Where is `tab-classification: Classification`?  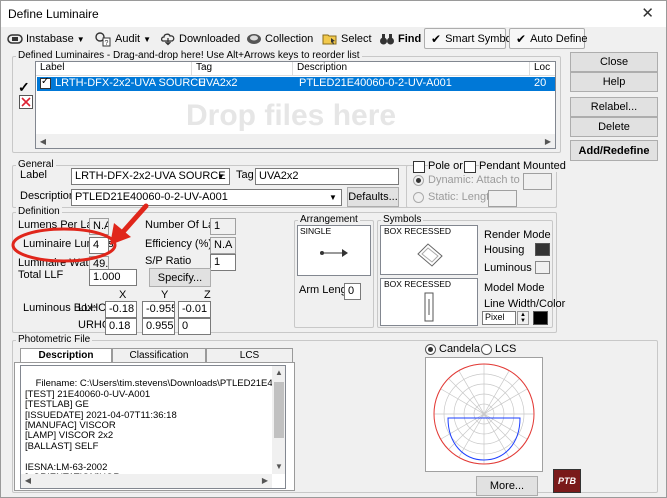
tab-classification: Classification is located at coordinates (159, 355).